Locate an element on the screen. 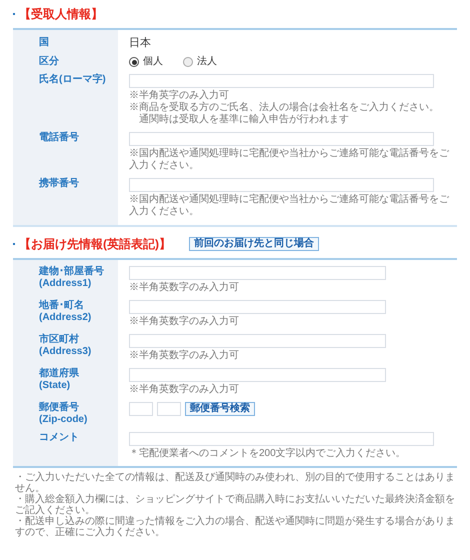  country-value: 日本 is located at coordinates (140, 43).